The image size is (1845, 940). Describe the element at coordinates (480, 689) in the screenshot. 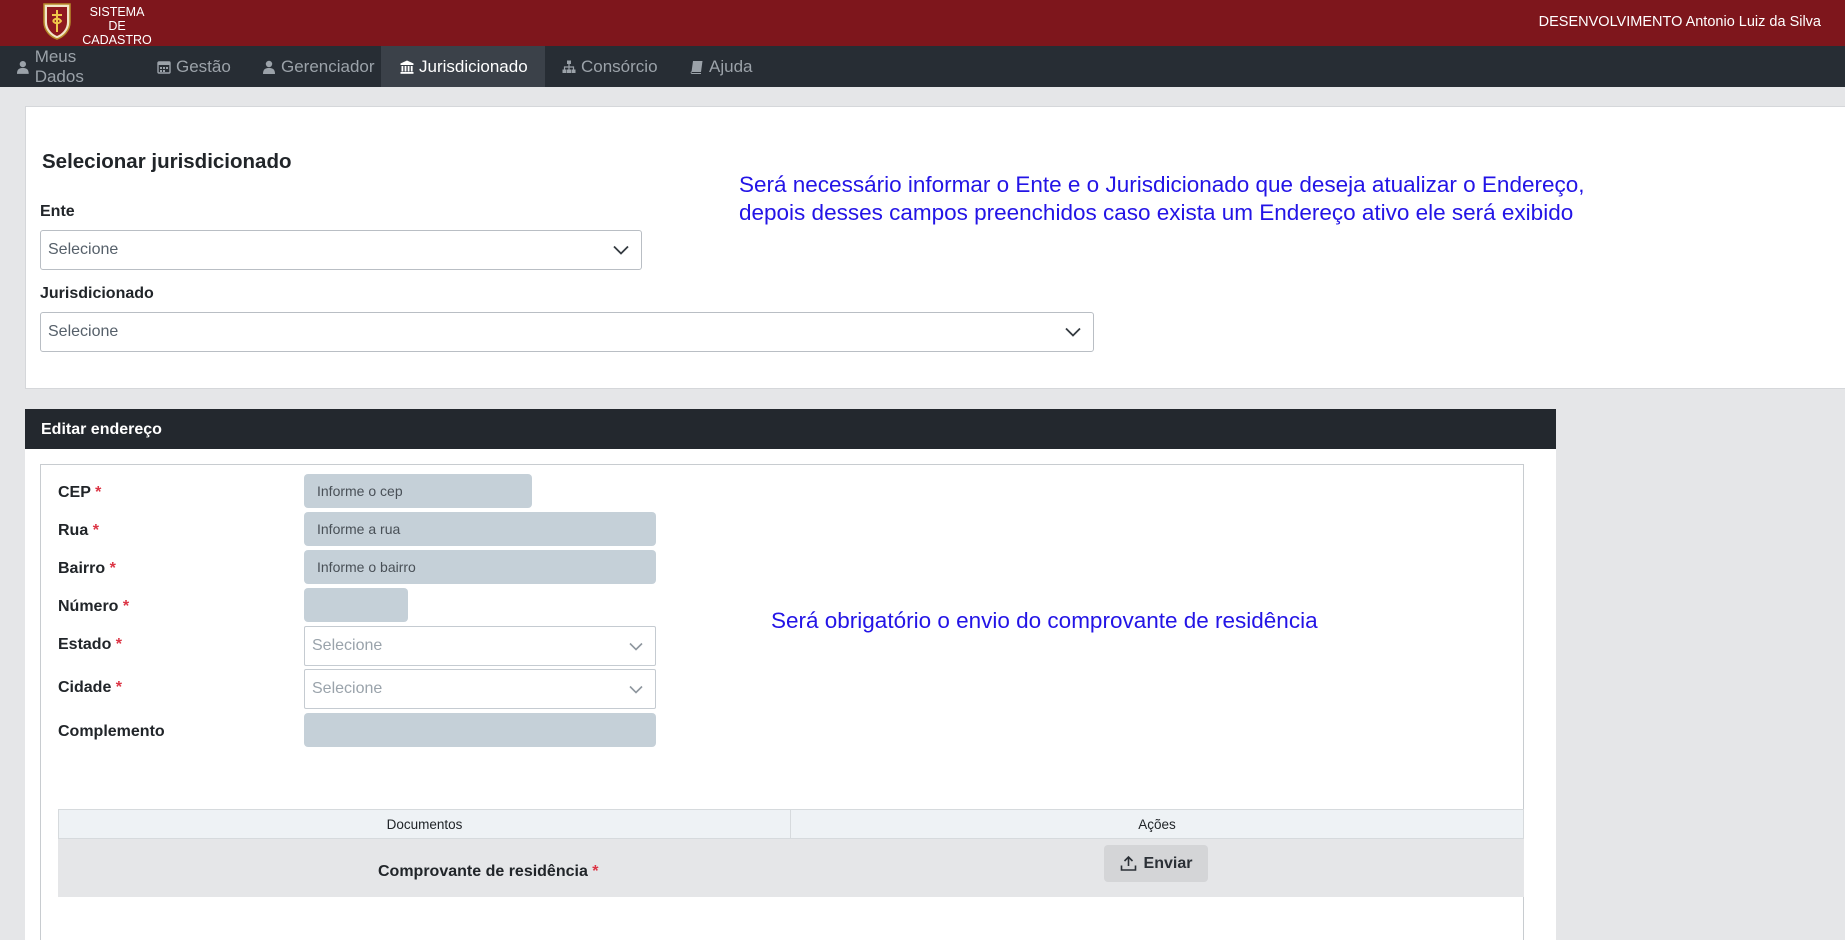

I see `cidade-select: Selecione` at that location.